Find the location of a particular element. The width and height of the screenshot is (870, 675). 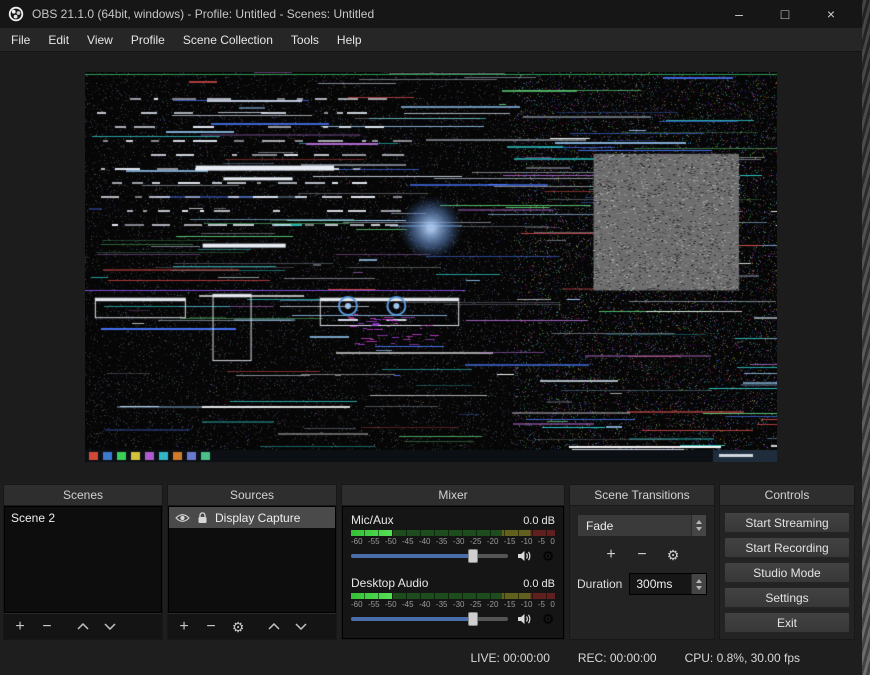

db-tick-label: -30 is located at coordinates (458, 604).